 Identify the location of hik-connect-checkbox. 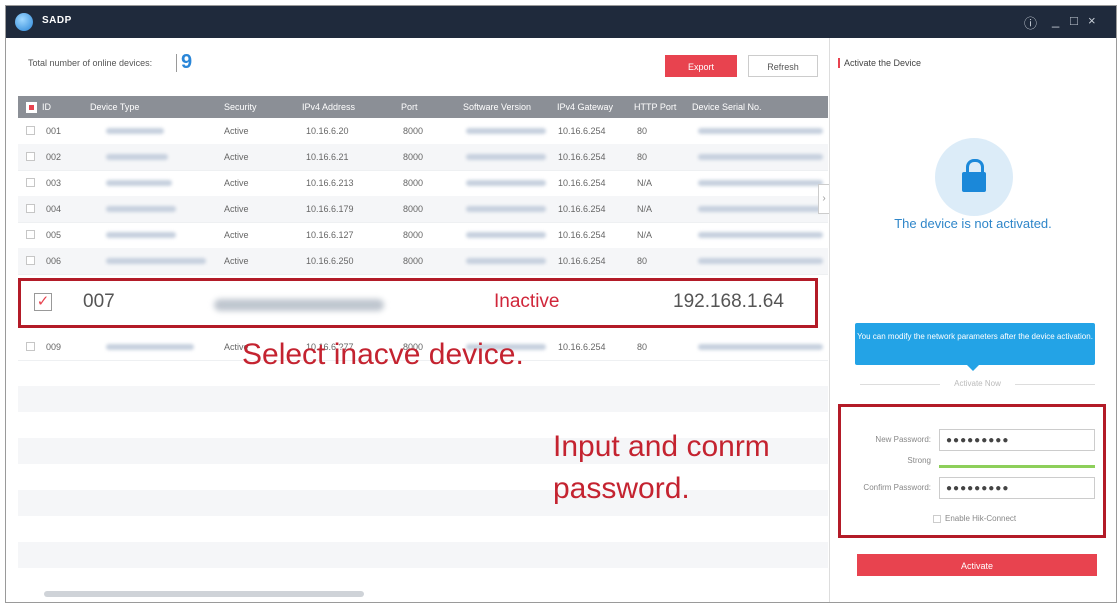
(937, 519).